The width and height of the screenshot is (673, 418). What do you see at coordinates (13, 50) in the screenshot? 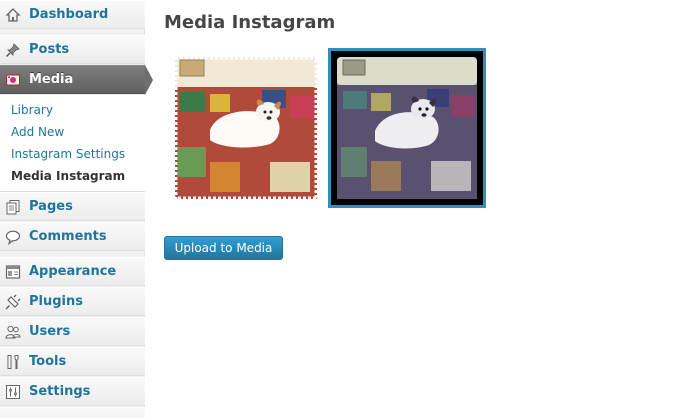
I see `pushpin-icon` at bounding box center [13, 50].